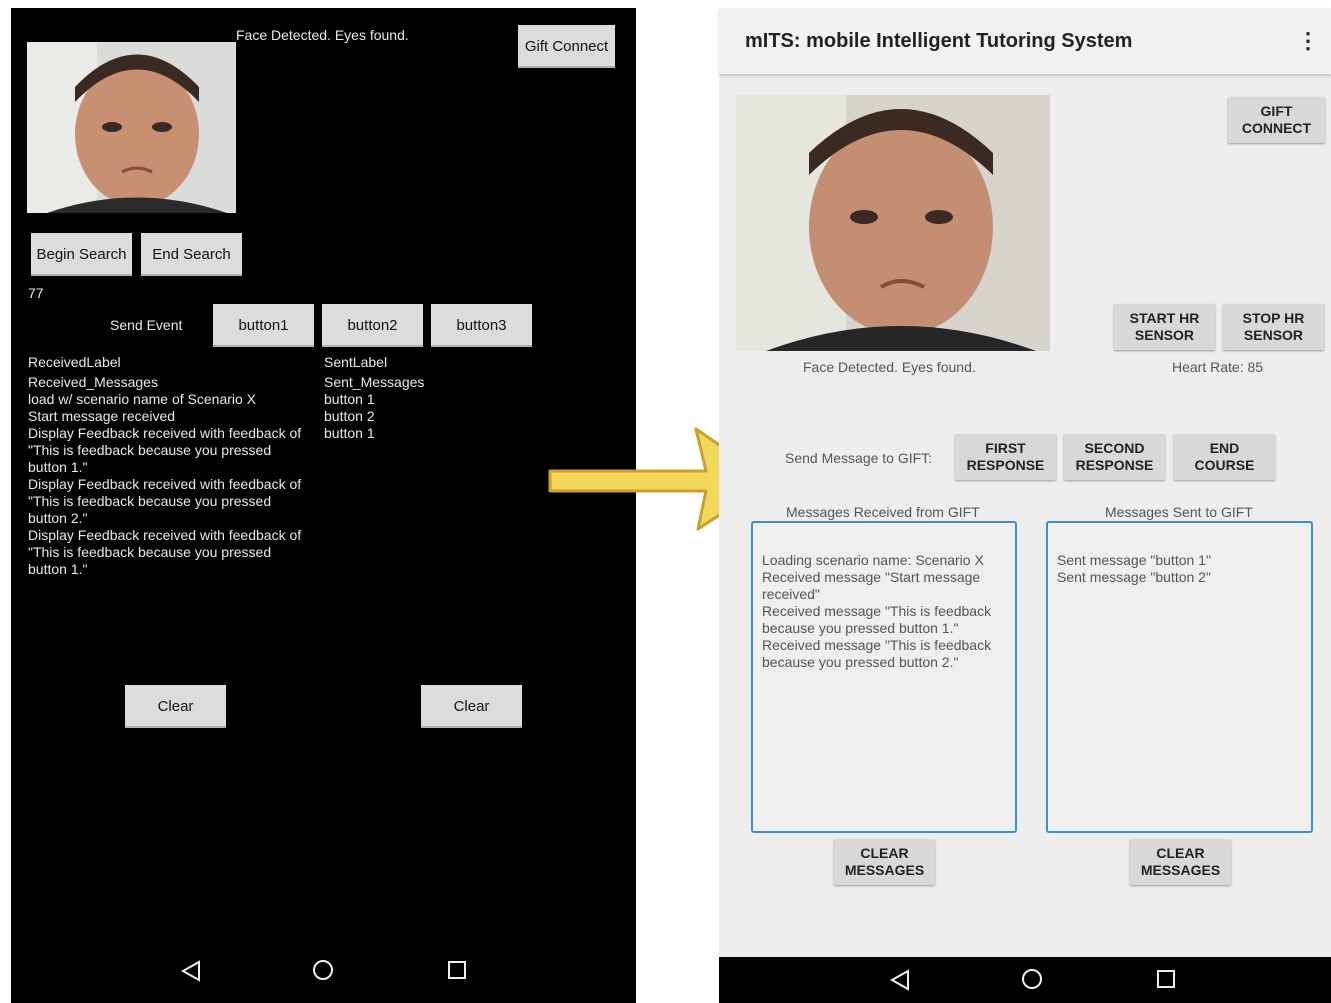 The width and height of the screenshot is (1331, 1003). I want to click on begin-search-button: Begin Search, so click(81, 254).